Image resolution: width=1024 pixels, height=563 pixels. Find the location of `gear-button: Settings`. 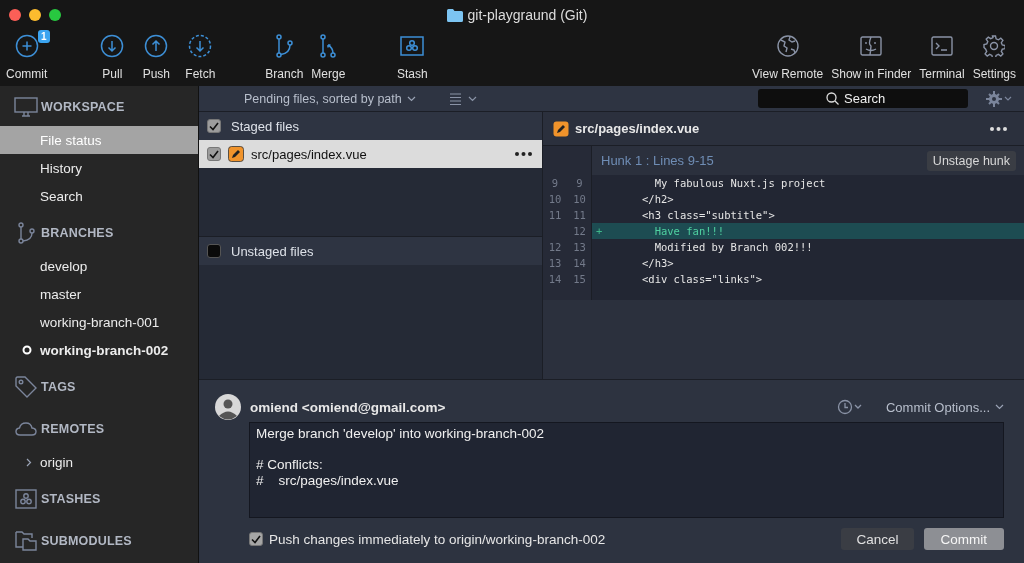

gear-button: Settings is located at coordinates (994, 58).